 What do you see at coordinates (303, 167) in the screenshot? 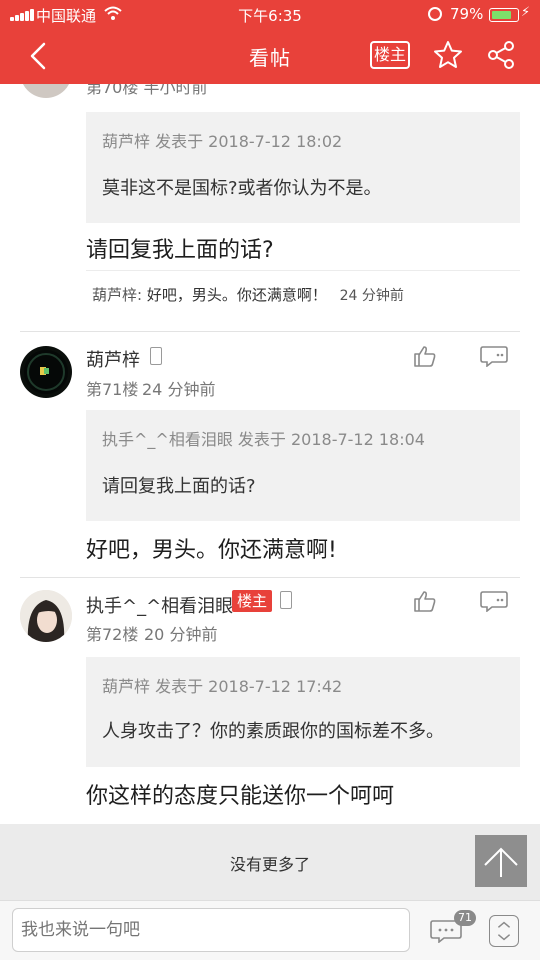
I see `quote-block: 葫芦梓 发表于 2018-7-12 18:02 莫非这不是国标?或者你认为不是。` at bounding box center [303, 167].